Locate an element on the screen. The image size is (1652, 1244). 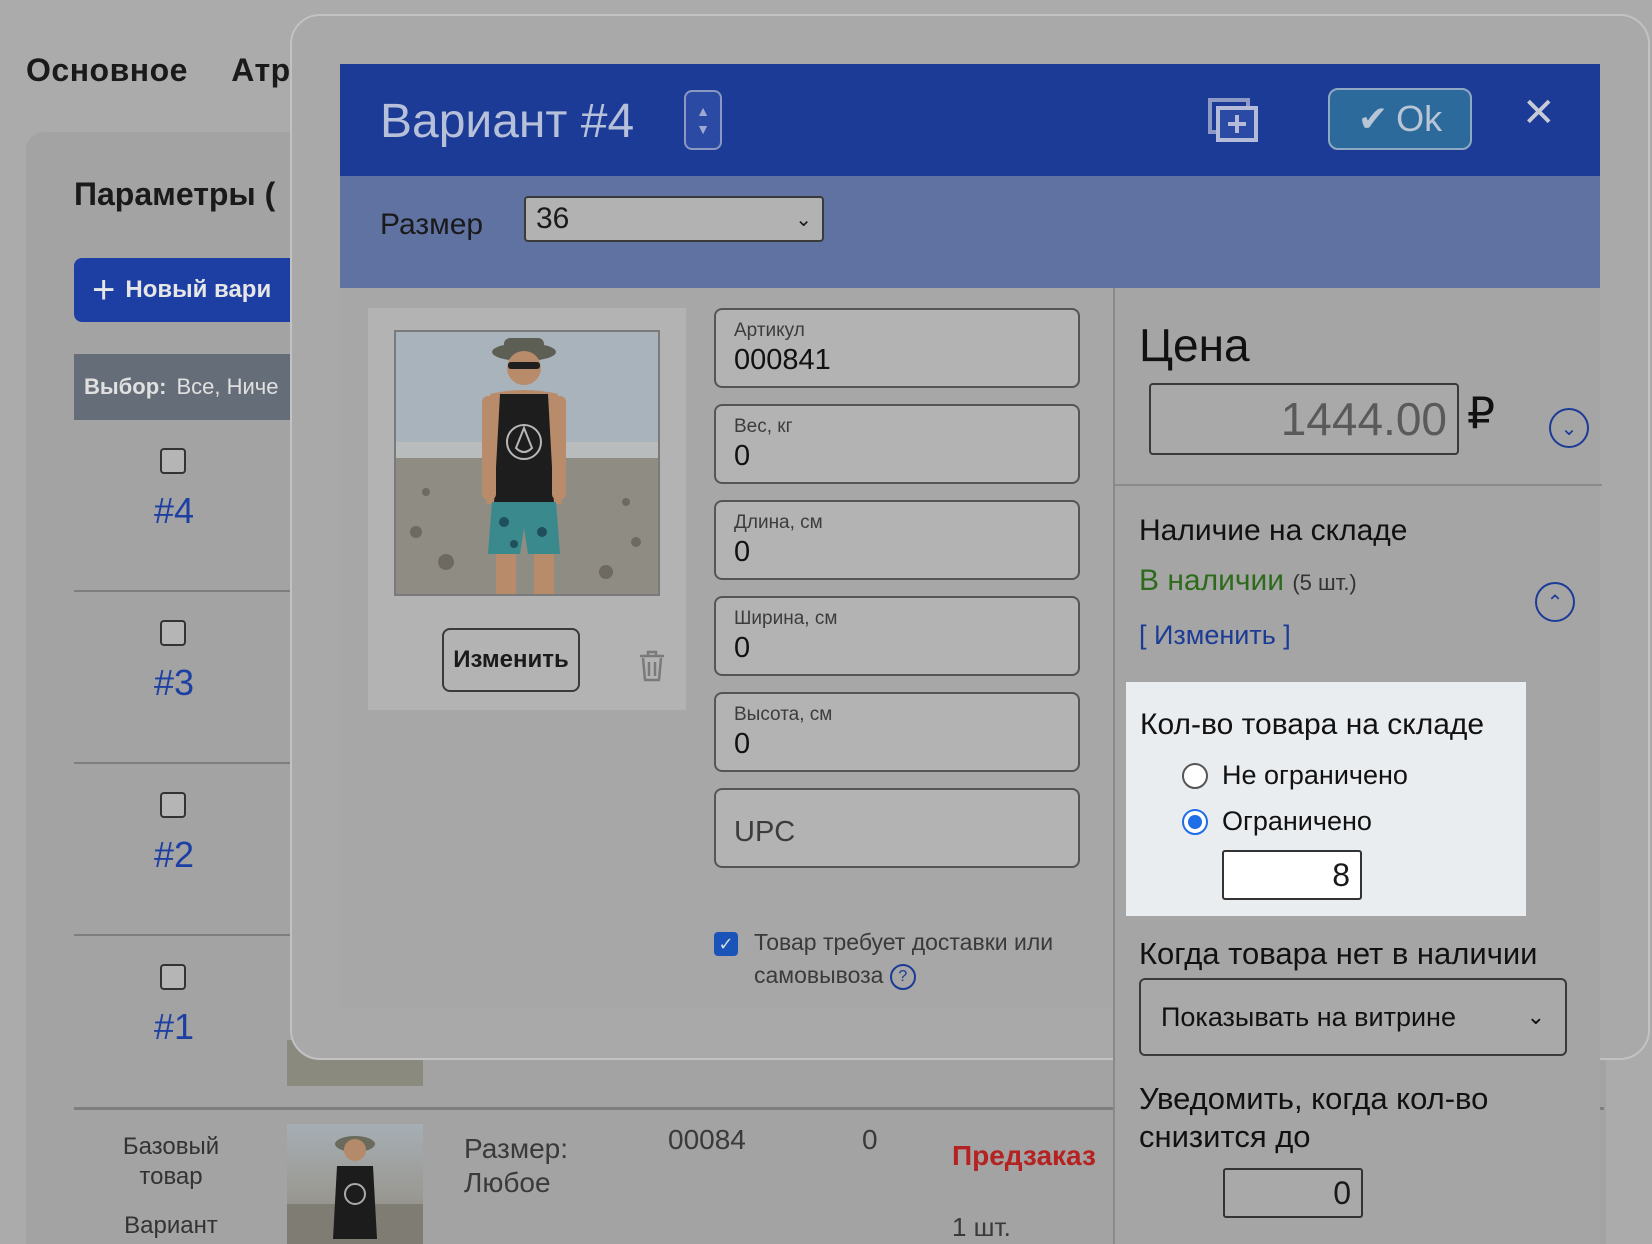
size-value: 36 is located at coordinates (553, 218).